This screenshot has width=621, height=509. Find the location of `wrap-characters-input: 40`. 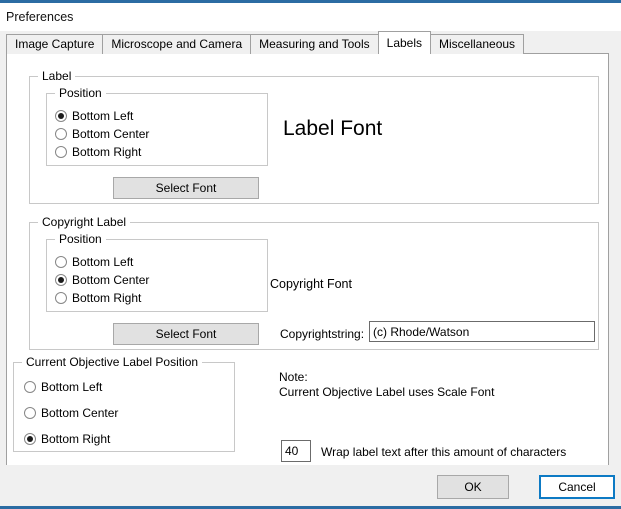

wrap-characters-input: 40 is located at coordinates (296, 451).